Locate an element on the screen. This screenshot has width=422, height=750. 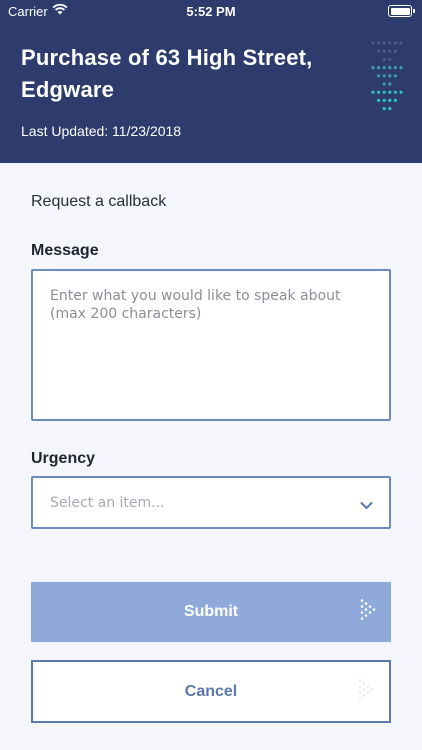
page-title: Purchase of 63 High Street, Edgware is located at coordinates (167, 73).